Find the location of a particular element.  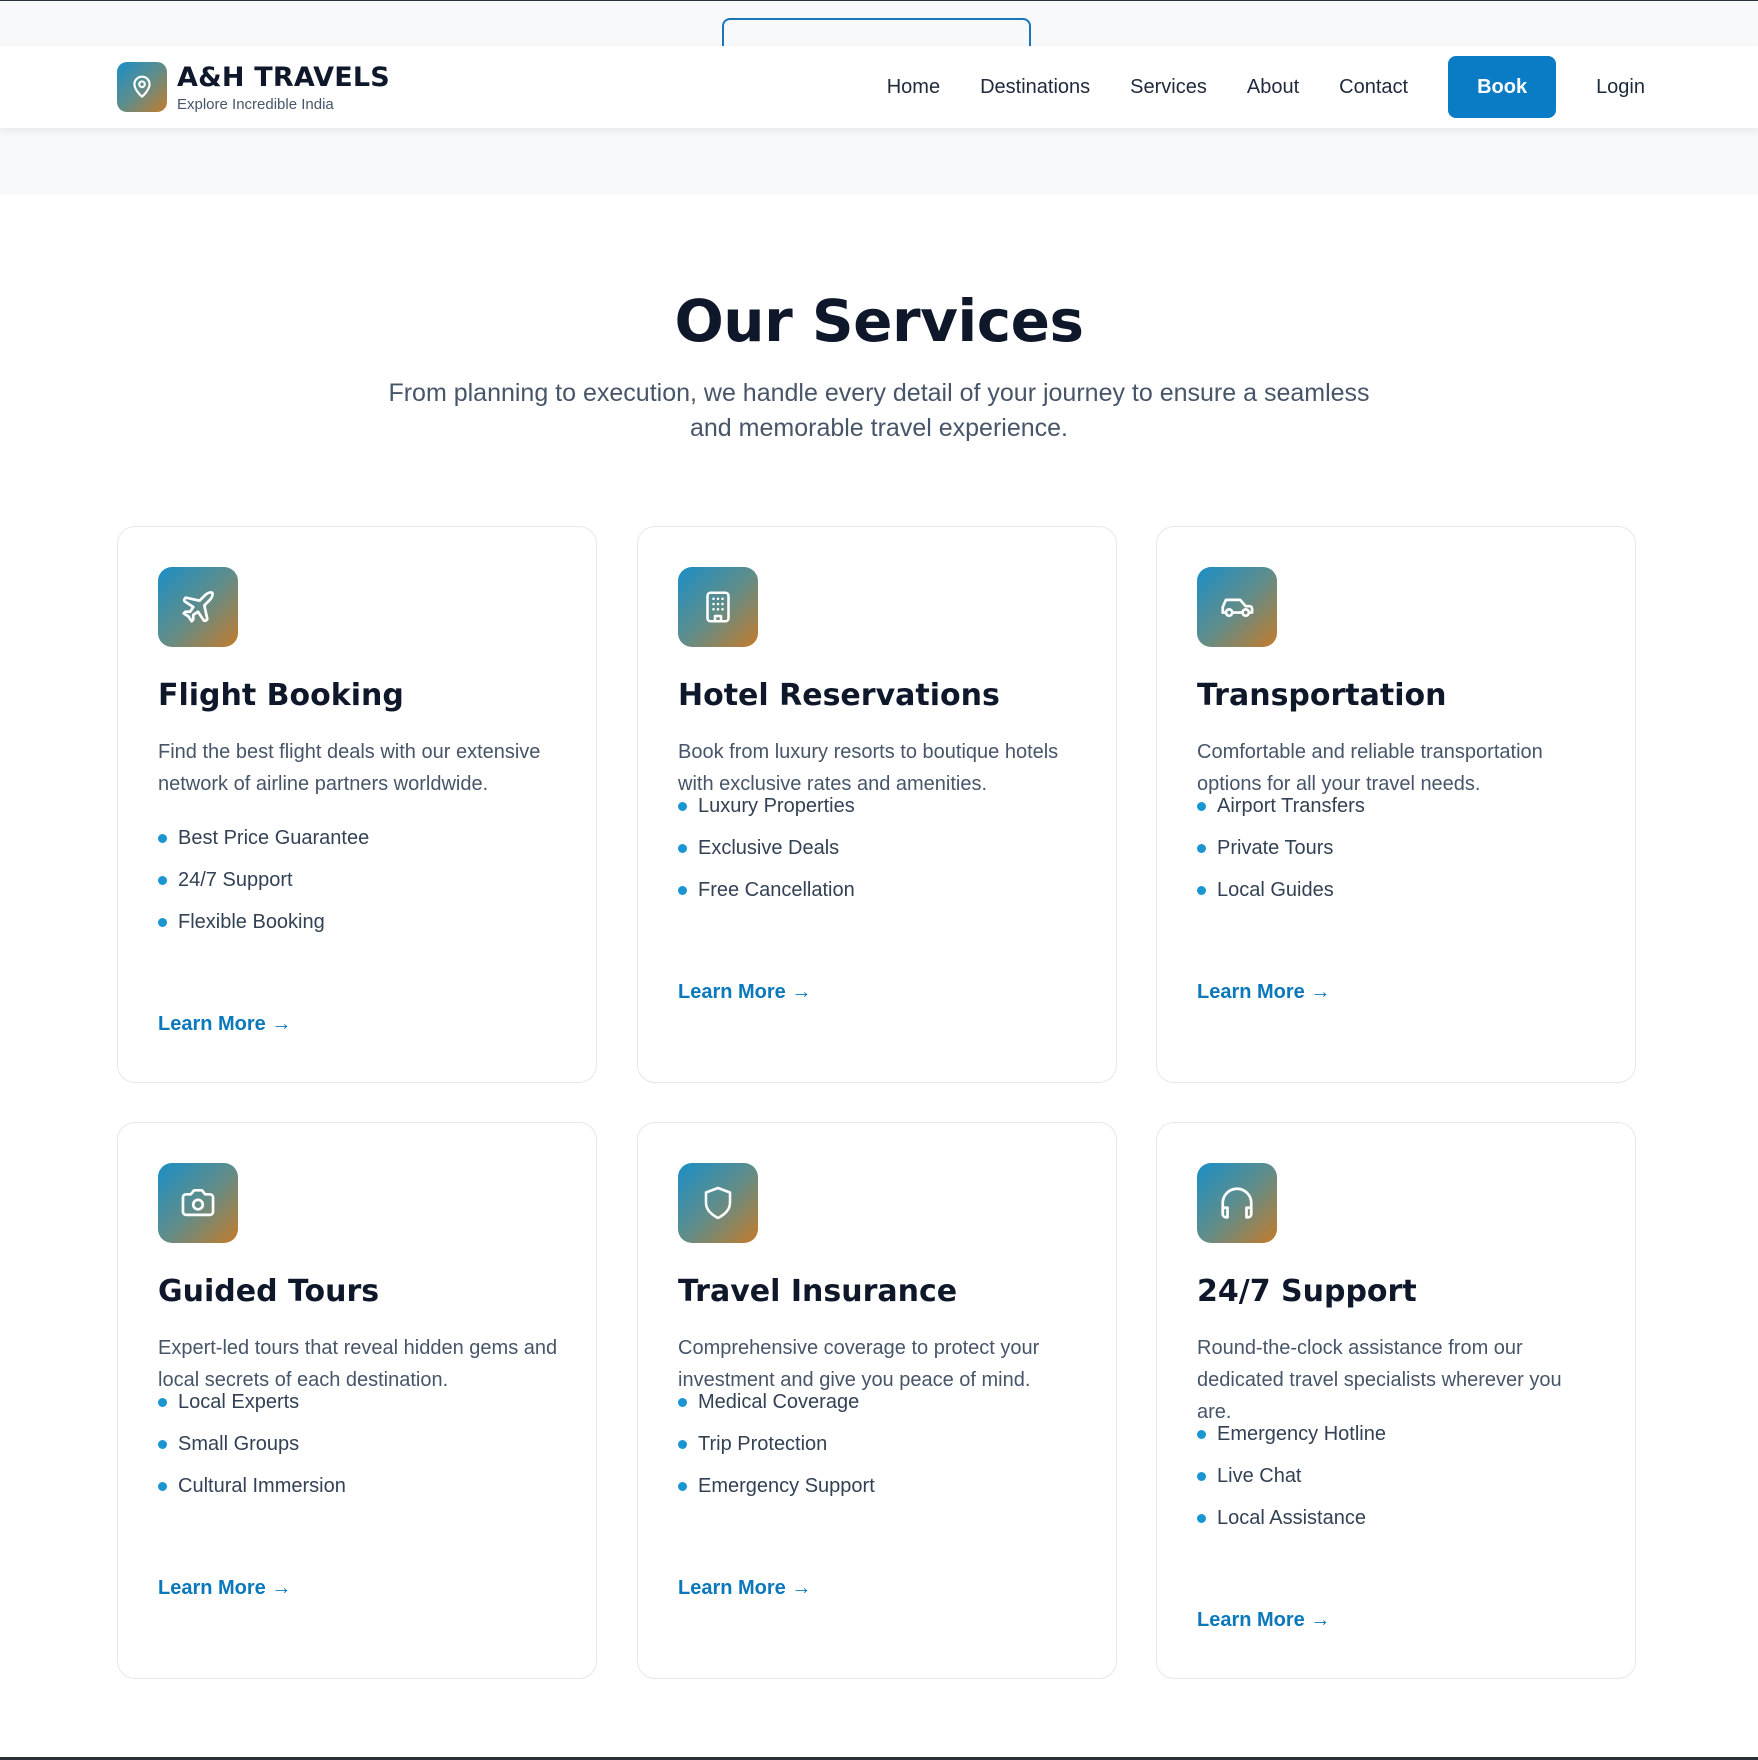

feature-item: Emergency Support is located at coordinates (878, 1486).